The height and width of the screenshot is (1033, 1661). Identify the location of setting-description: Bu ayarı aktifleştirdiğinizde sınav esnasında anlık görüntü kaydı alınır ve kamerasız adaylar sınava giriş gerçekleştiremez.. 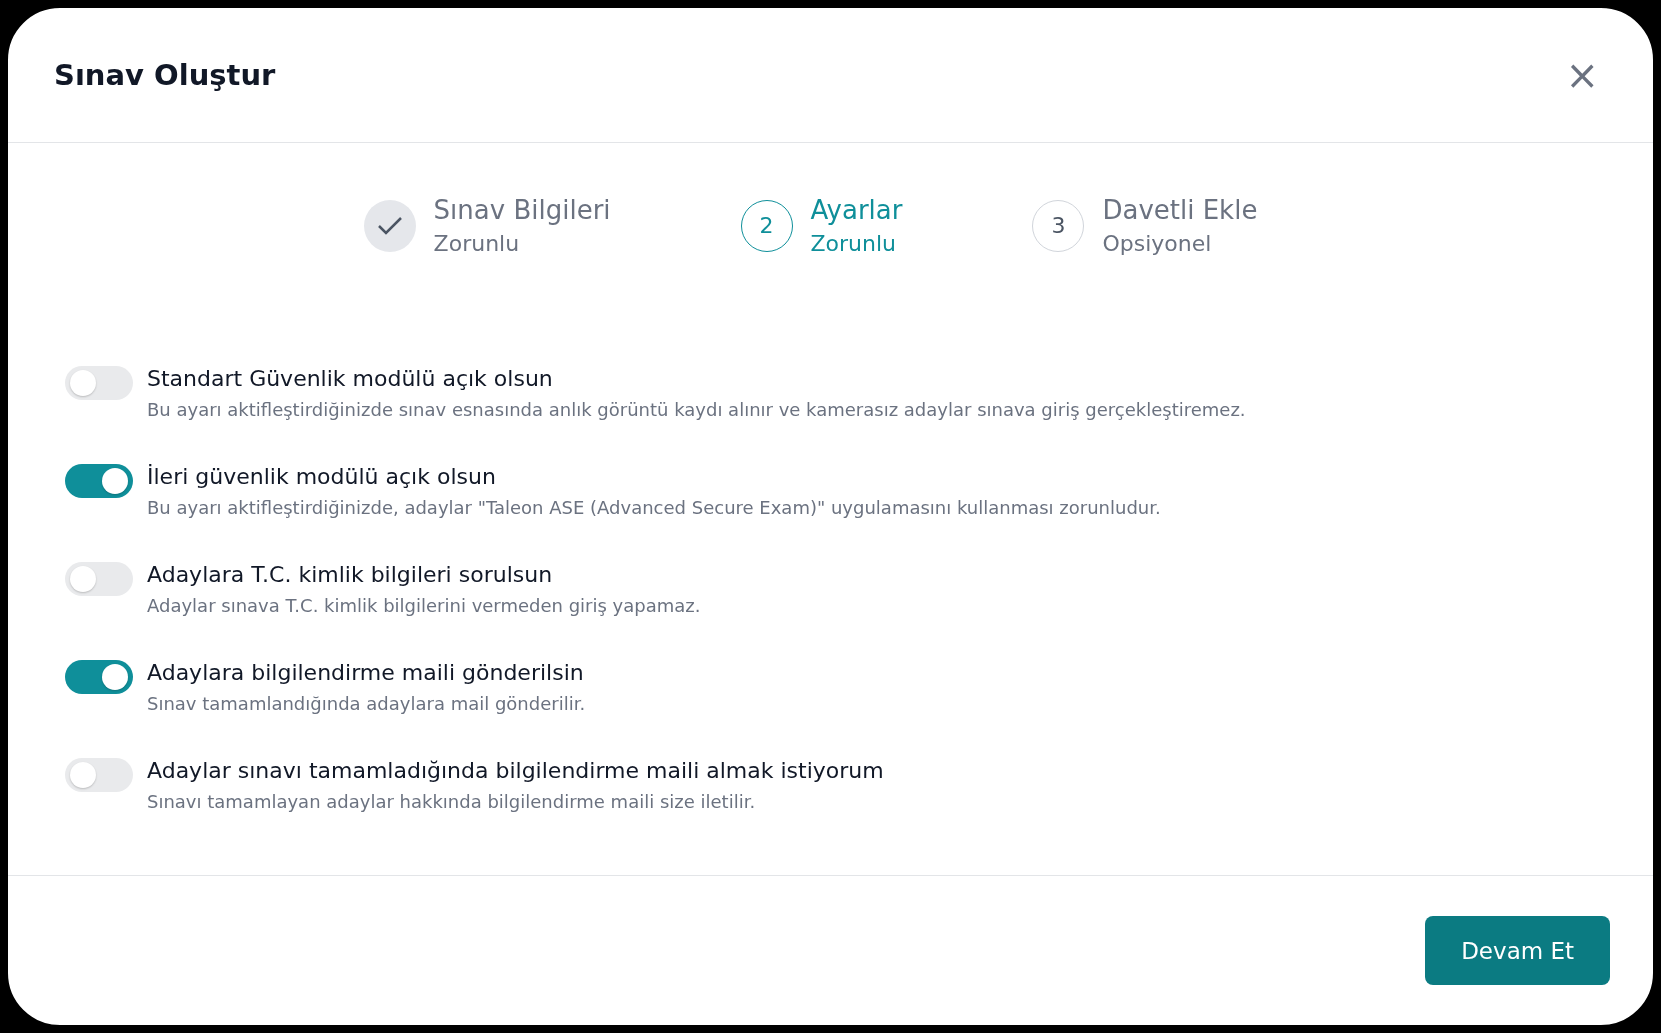
(696, 409).